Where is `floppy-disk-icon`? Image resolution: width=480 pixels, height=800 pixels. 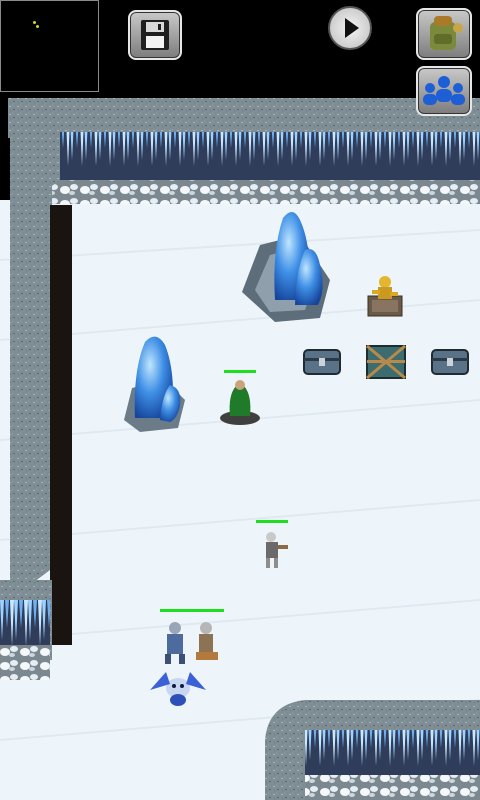 floppy-disk-icon is located at coordinates (155, 35).